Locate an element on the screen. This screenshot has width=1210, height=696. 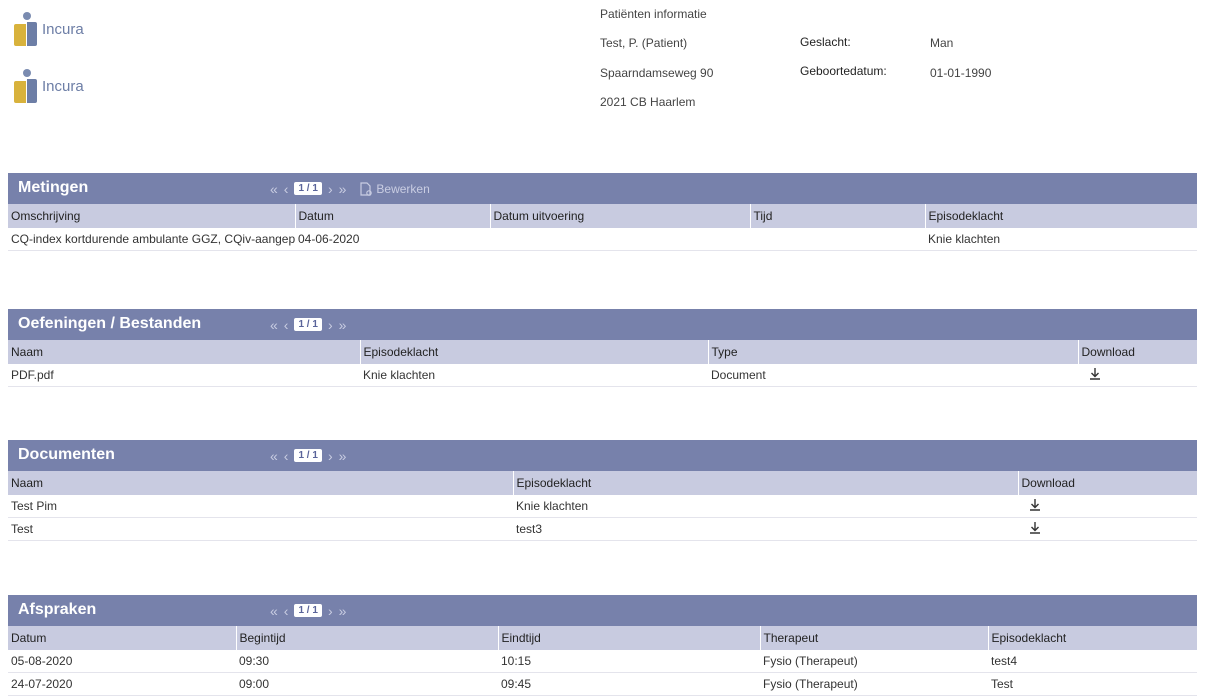
edit-button: Bewerken is located at coordinates (397, 189).